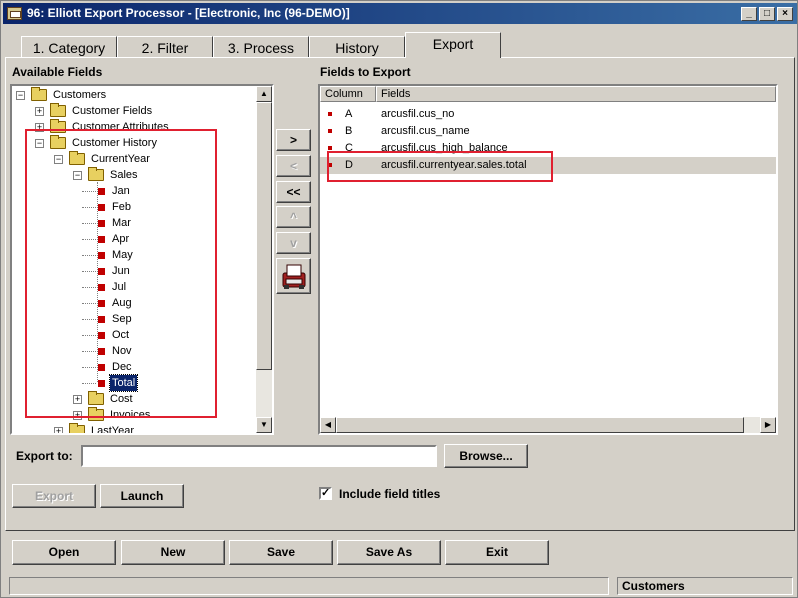 The width and height of the screenshot is (798, 598). What do you see at coordinates (112, 111) in the screenshot?
I see `tree-item-label: Customer Fields` at bounding box center [112, 111].